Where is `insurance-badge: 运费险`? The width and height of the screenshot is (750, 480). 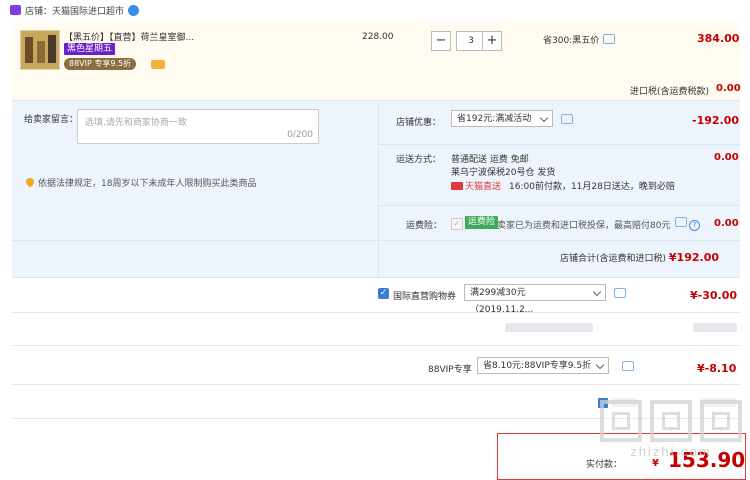
insurance-badge: 运费险 is located at coordinates (482, 222).